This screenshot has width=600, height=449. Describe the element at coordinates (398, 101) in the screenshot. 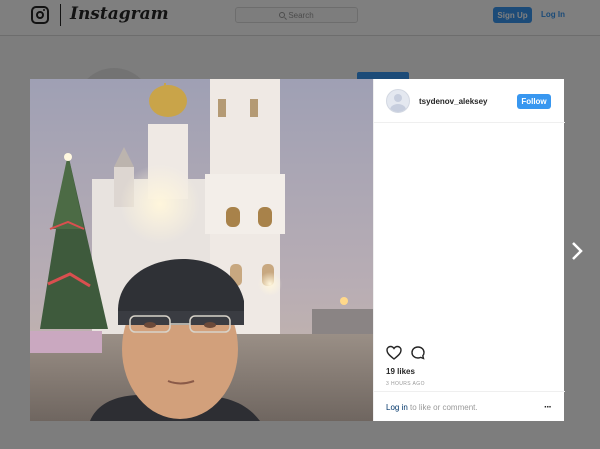

I see `avatar` at that location.